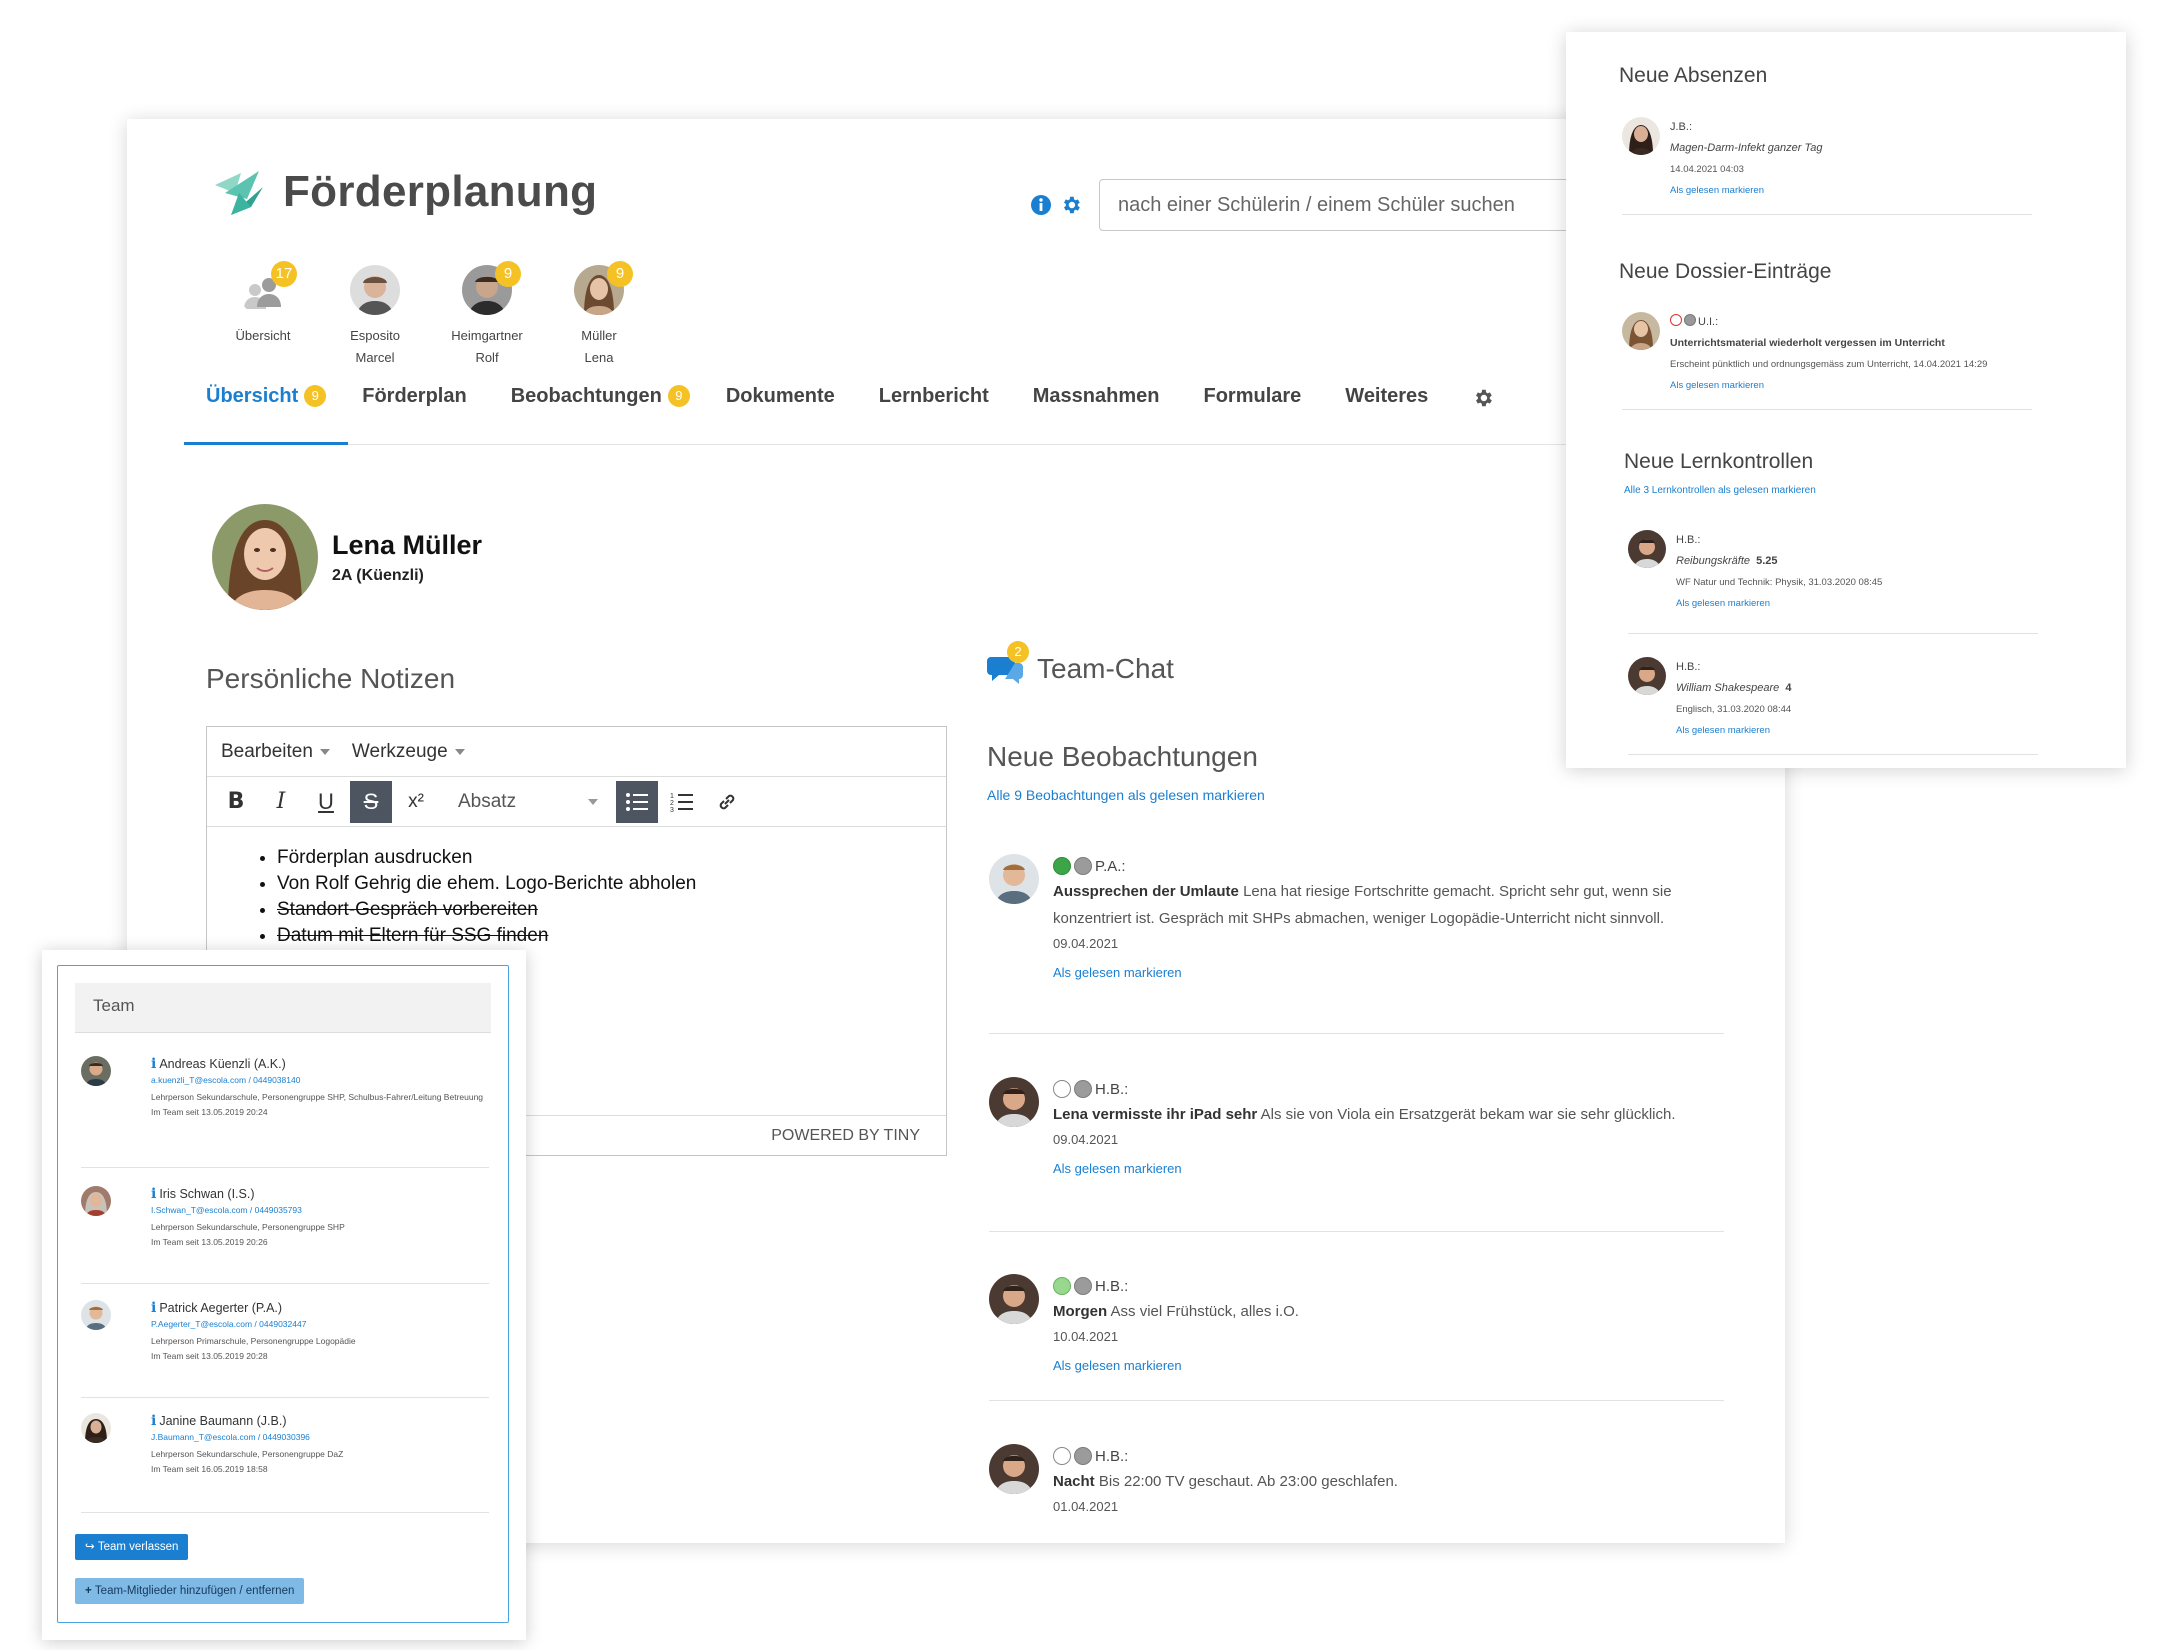  Describe the element at coordinates (672, 803) in the screenshot. I see `svg-text: 2` at that location.